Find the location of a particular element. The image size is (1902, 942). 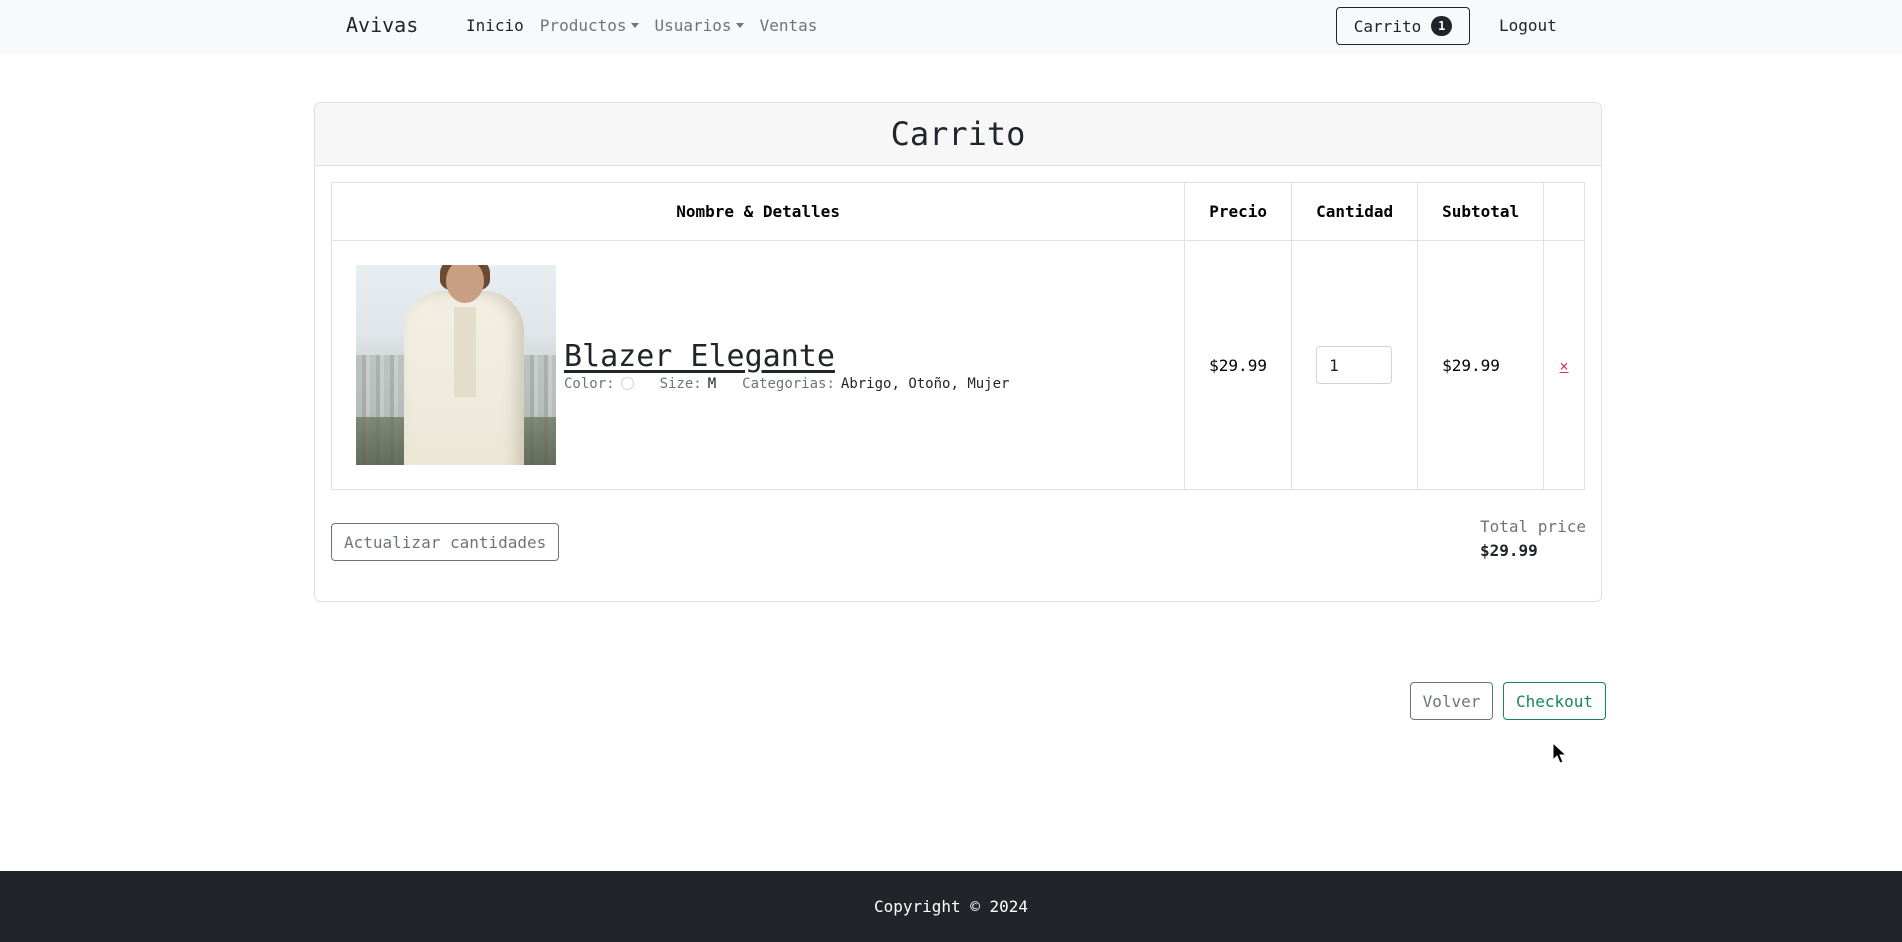

footer: Copyright © 2024 is located at coordinates (951, 906).